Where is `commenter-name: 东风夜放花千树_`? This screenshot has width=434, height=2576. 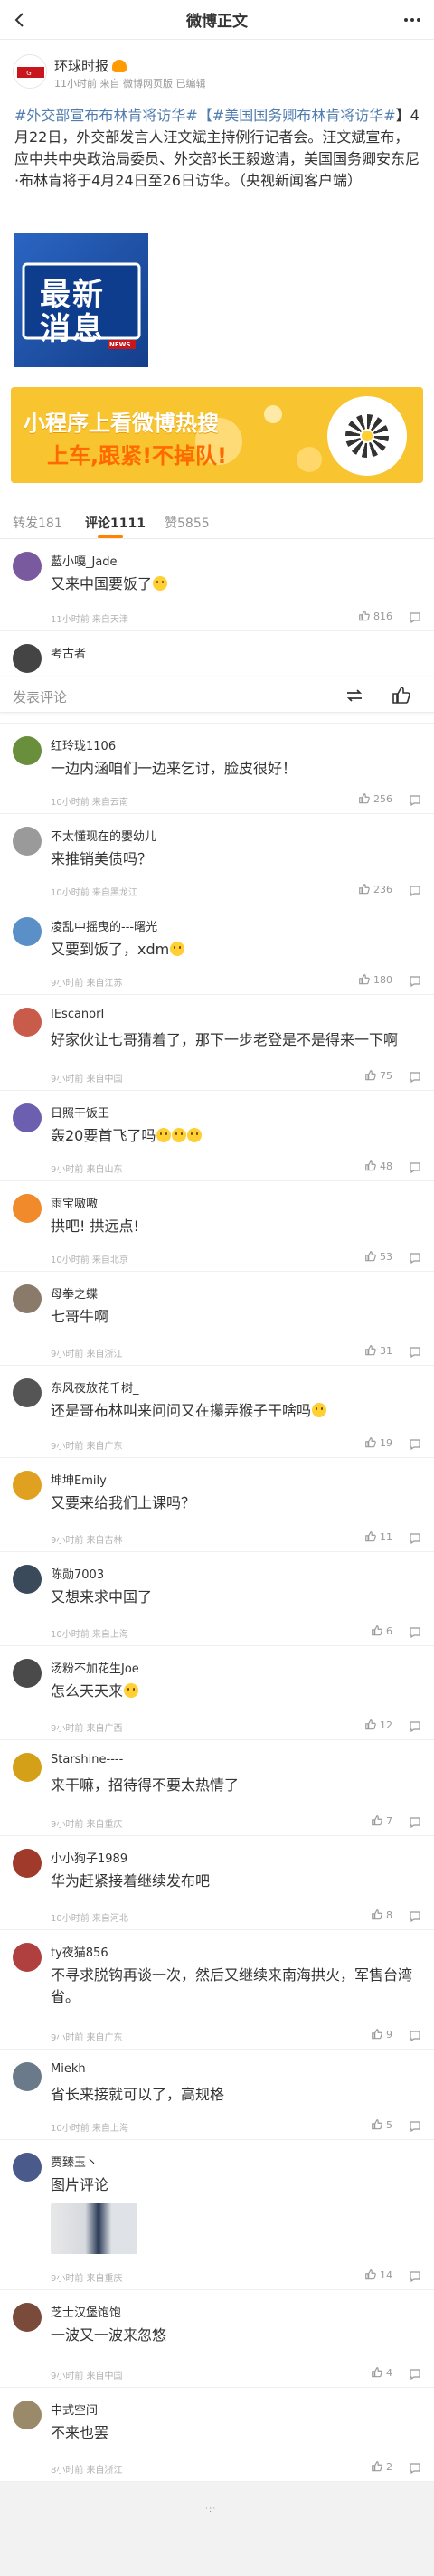 commenter-name: 东风夜放花千树_ is located at coordinates (95, 1387).